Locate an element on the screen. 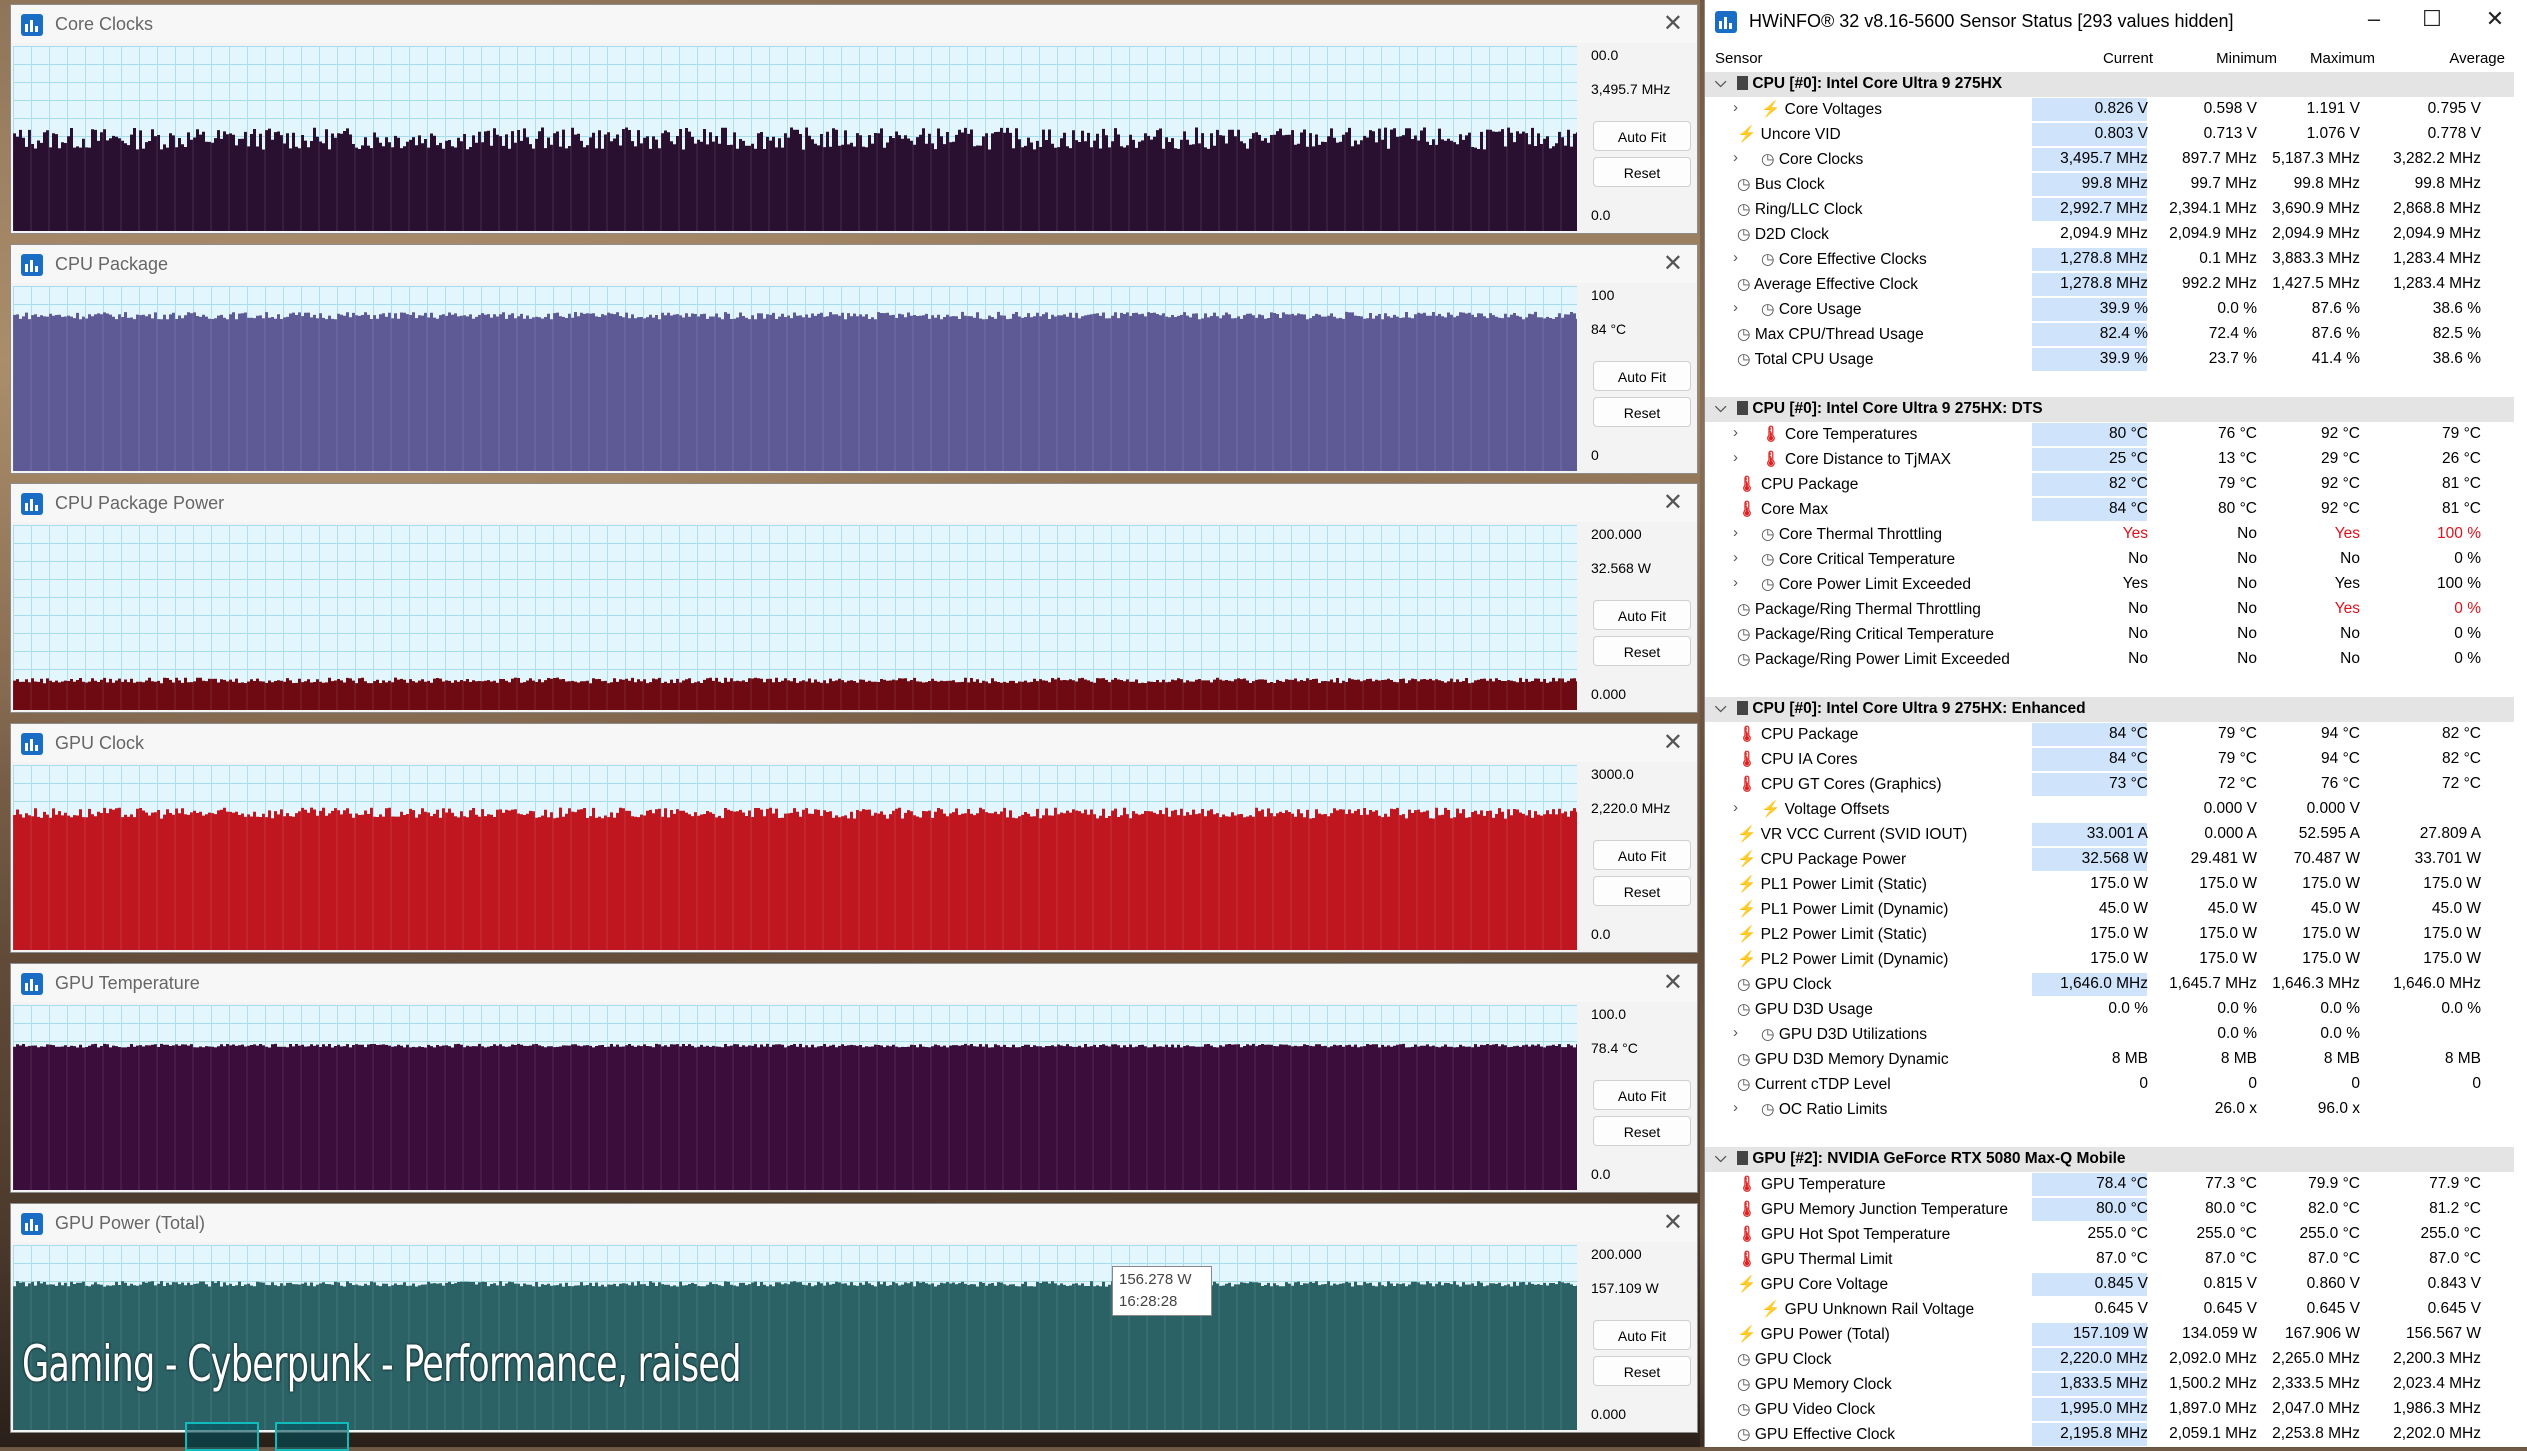 The width and height of the screenshot is (2527, 1451). sensor-row: › ◷ Core Thermal Throttling Yes No Yes 100 % is located at coordinates (2116, 534).